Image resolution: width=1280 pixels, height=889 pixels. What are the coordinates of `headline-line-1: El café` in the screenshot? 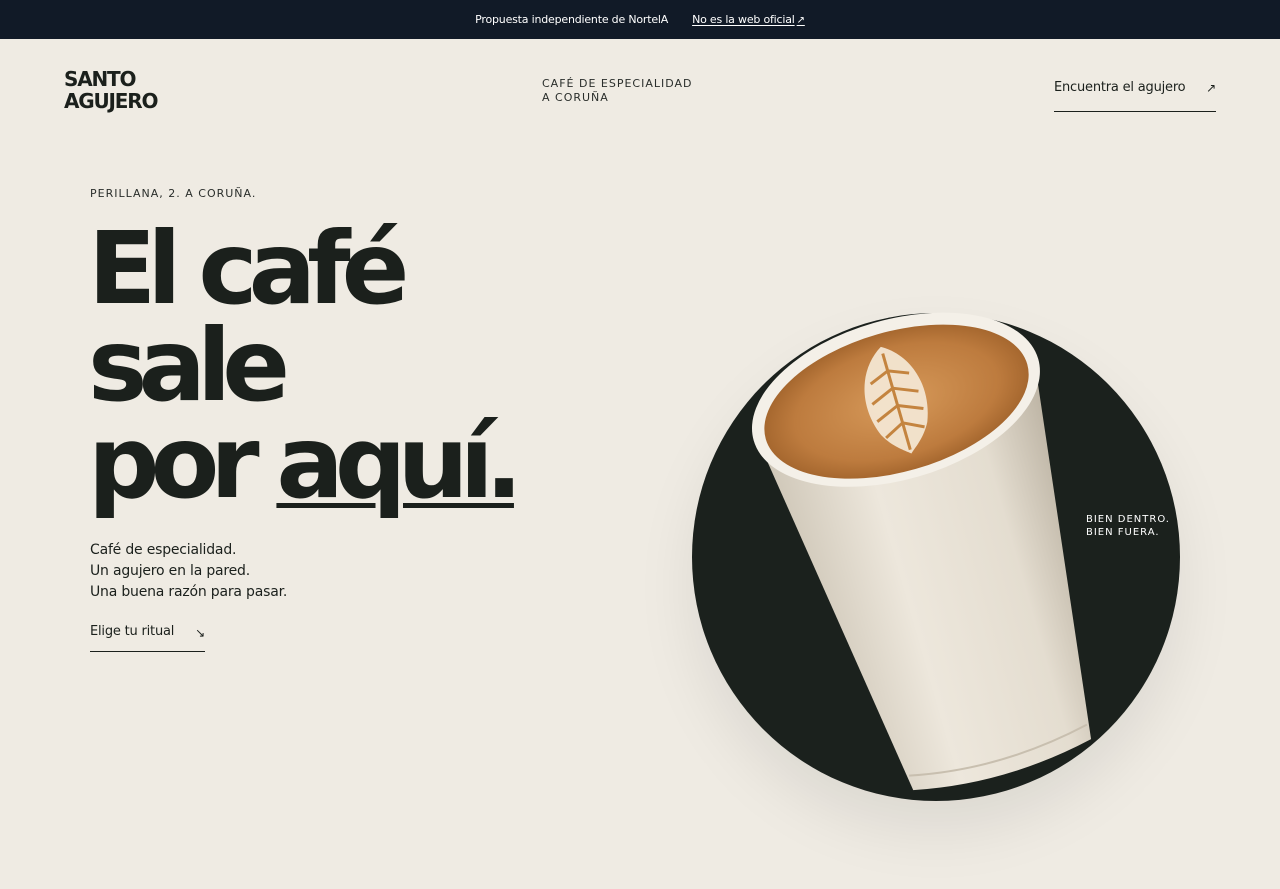 It's located at (248, 268).